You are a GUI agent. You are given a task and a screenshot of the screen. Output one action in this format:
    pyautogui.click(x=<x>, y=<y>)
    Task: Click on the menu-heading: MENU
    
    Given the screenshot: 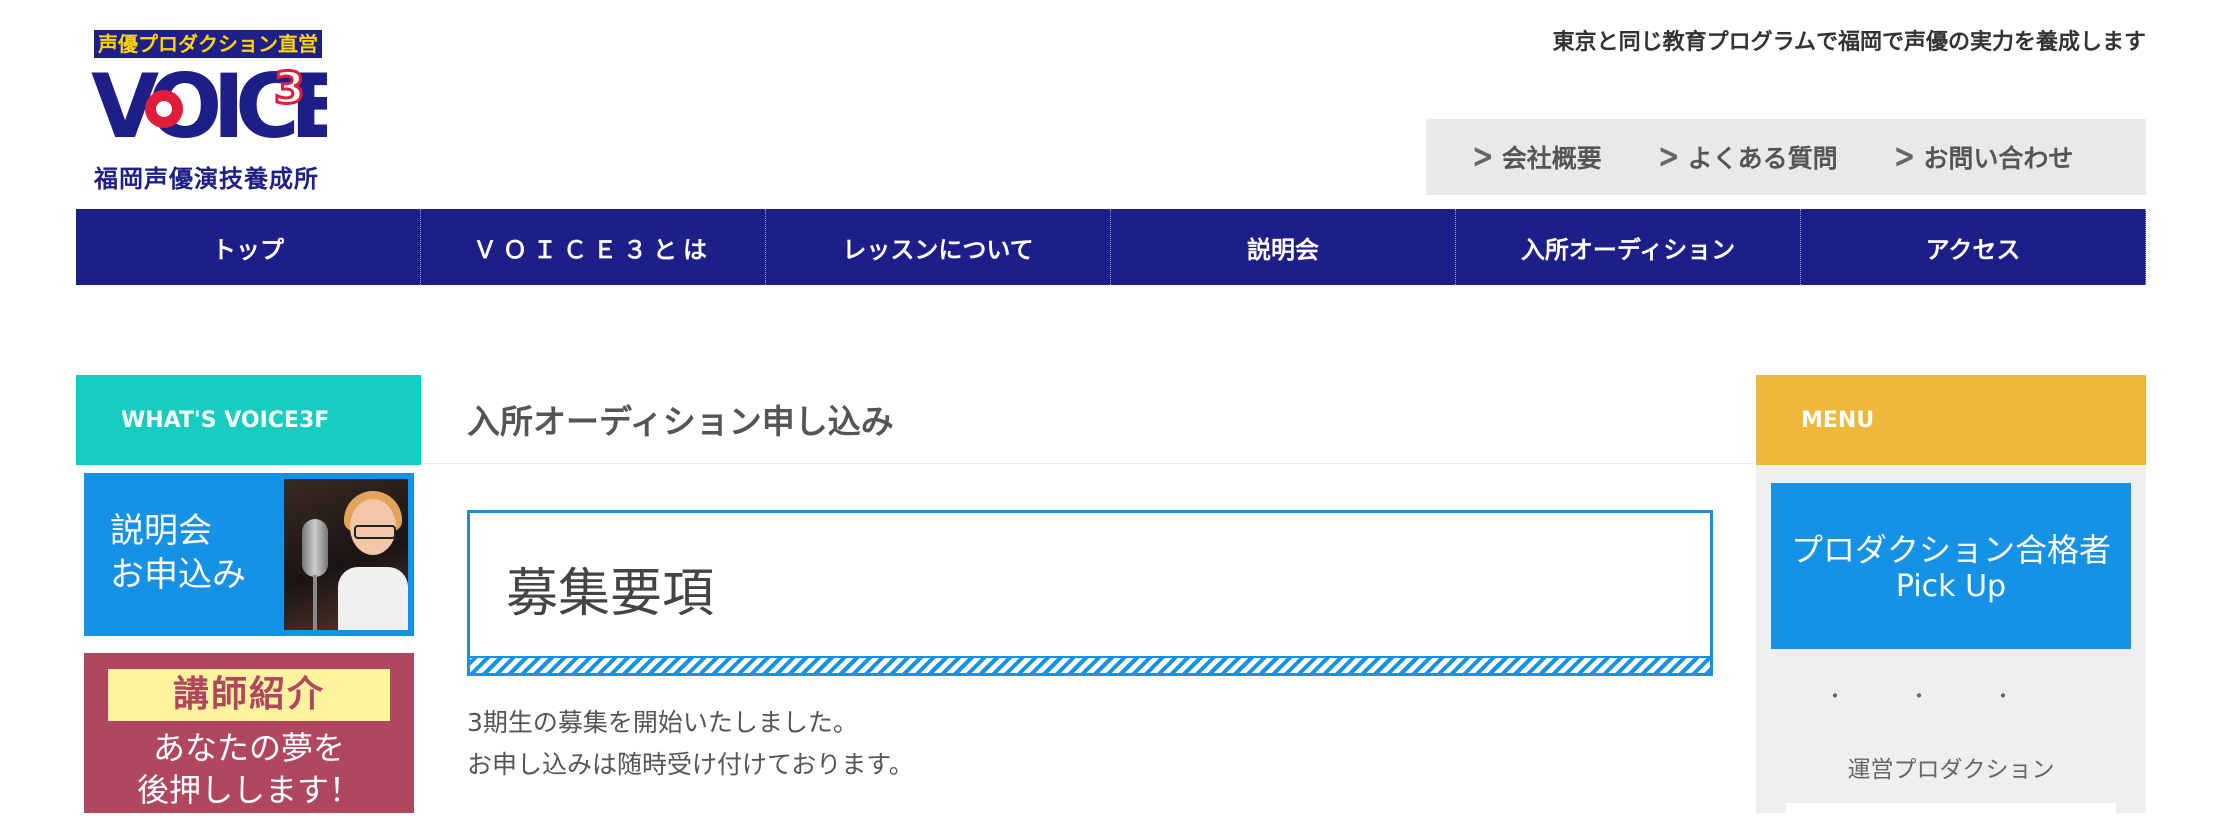 What is the action you would take?
    pyautogui.click(x=1951, y=420)
    